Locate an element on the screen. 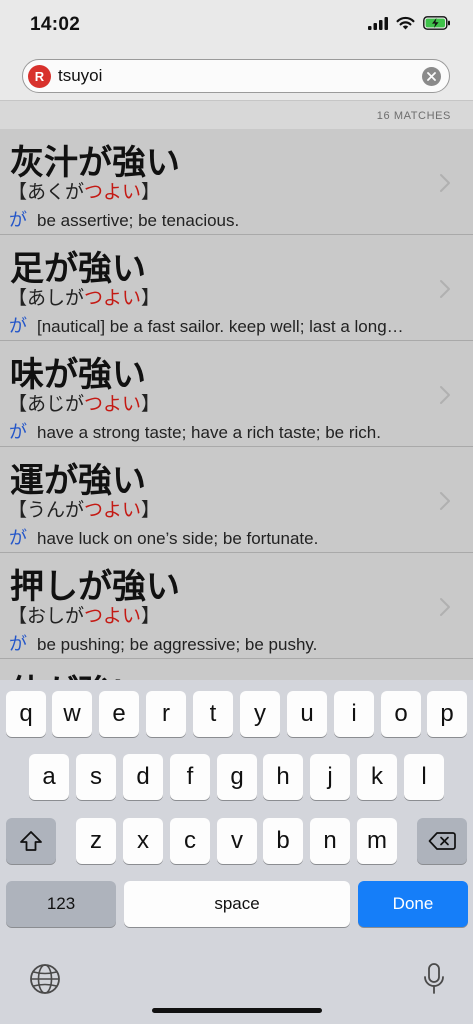 The width and height of the screenshot is (473, 1024). space-key: space is located at coordinates (237, 904).